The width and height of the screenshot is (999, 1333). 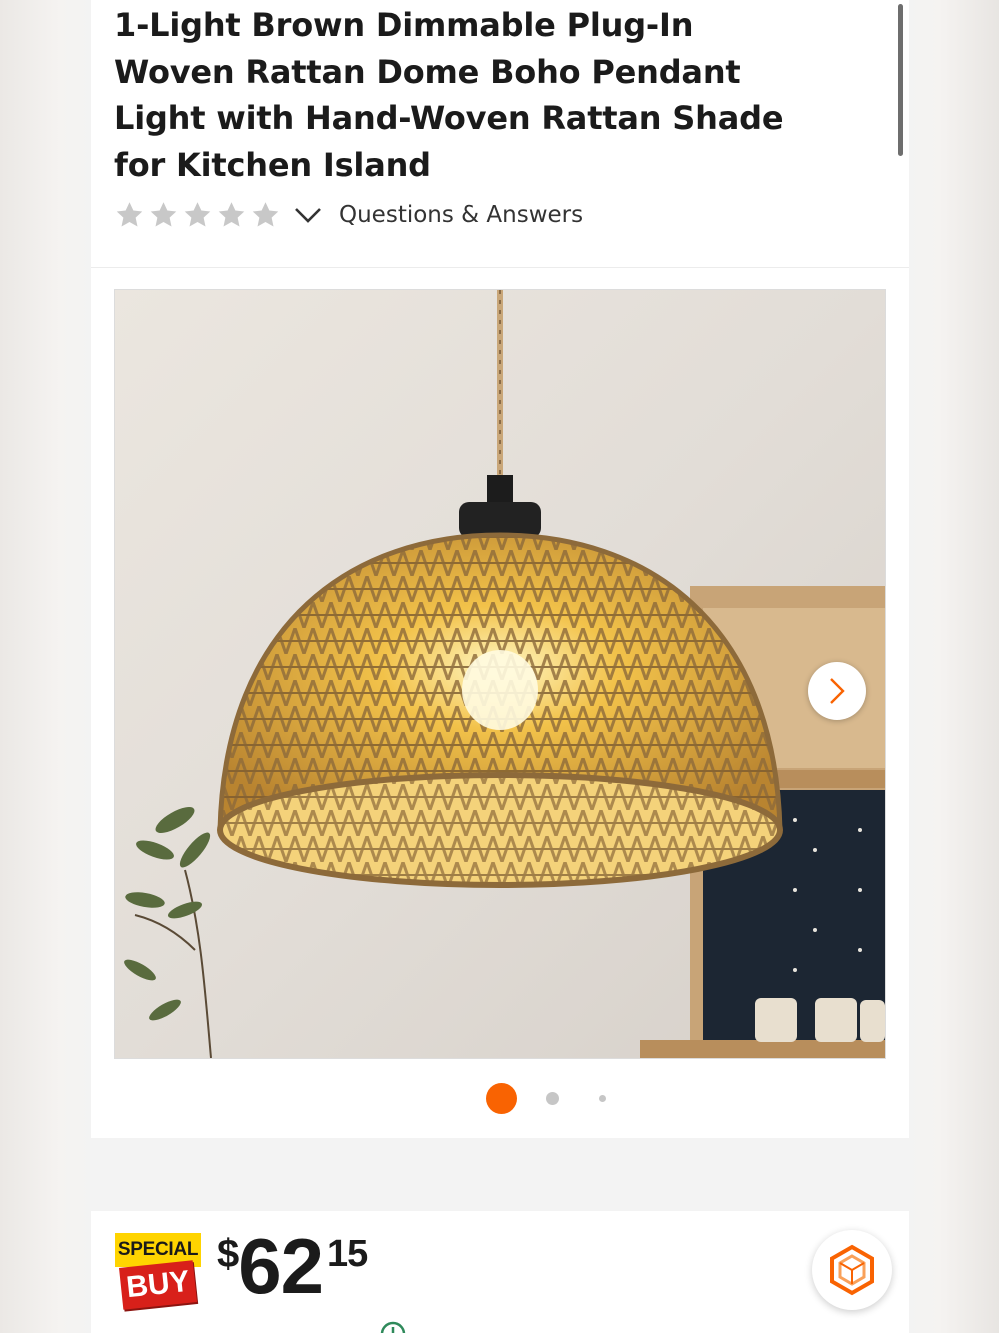 I want to click on questions-answers-link: Questions & Answers, so click(x=461, y=215).